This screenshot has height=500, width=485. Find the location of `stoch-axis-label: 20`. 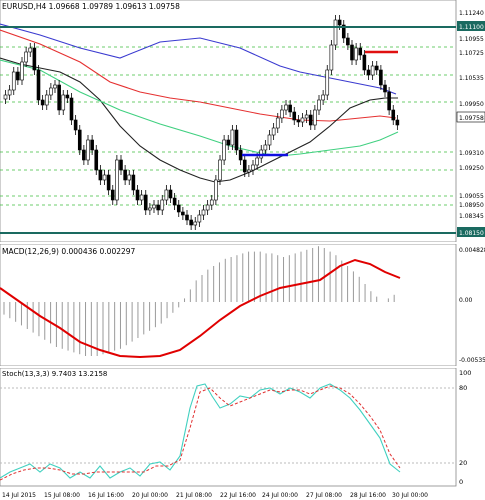

stoch-axis-label: 20 is located at coordinates (463, 463).